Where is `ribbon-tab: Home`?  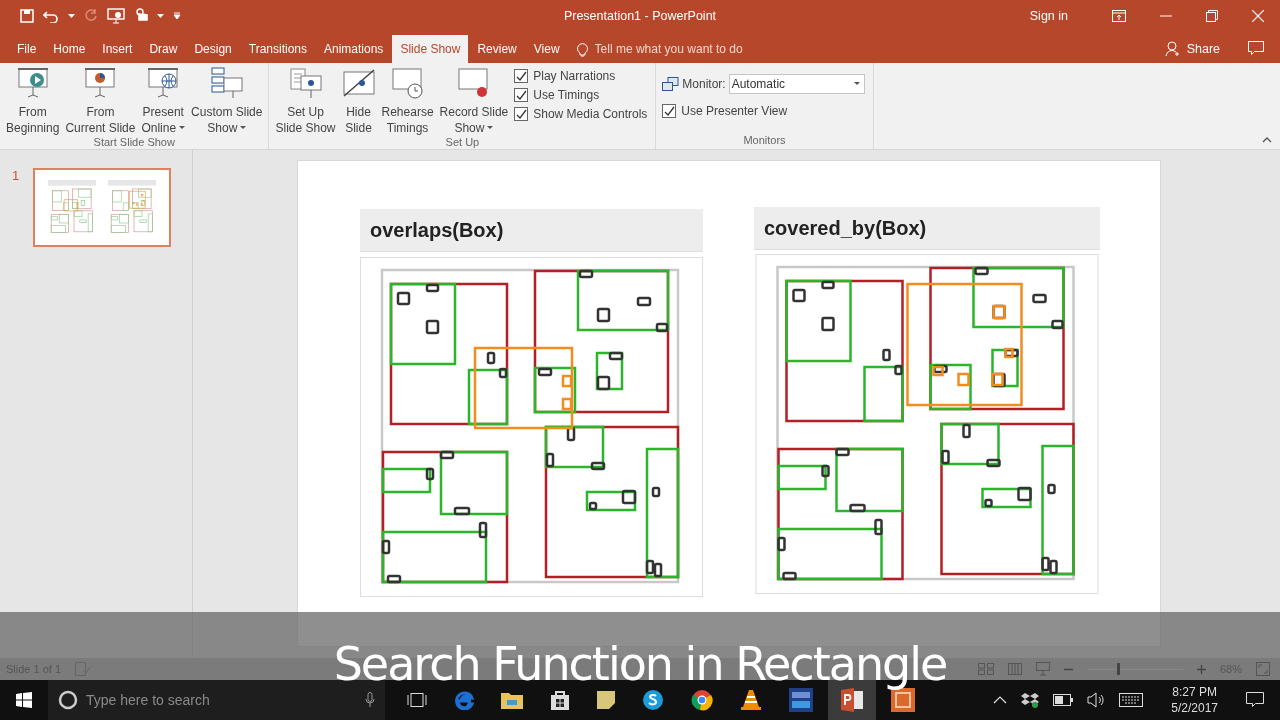 ribbon-tab: Home is located at coordinates (69, 49).